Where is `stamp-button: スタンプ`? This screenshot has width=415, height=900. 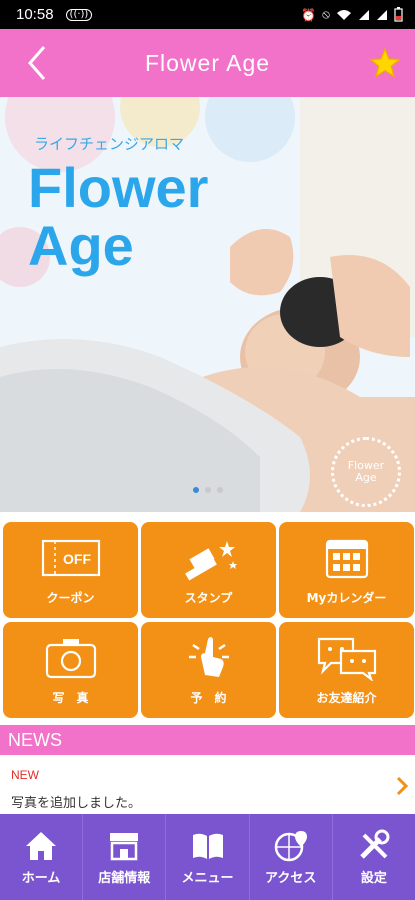 stamp-button: スタンプ is located at coordinates (208, 570).